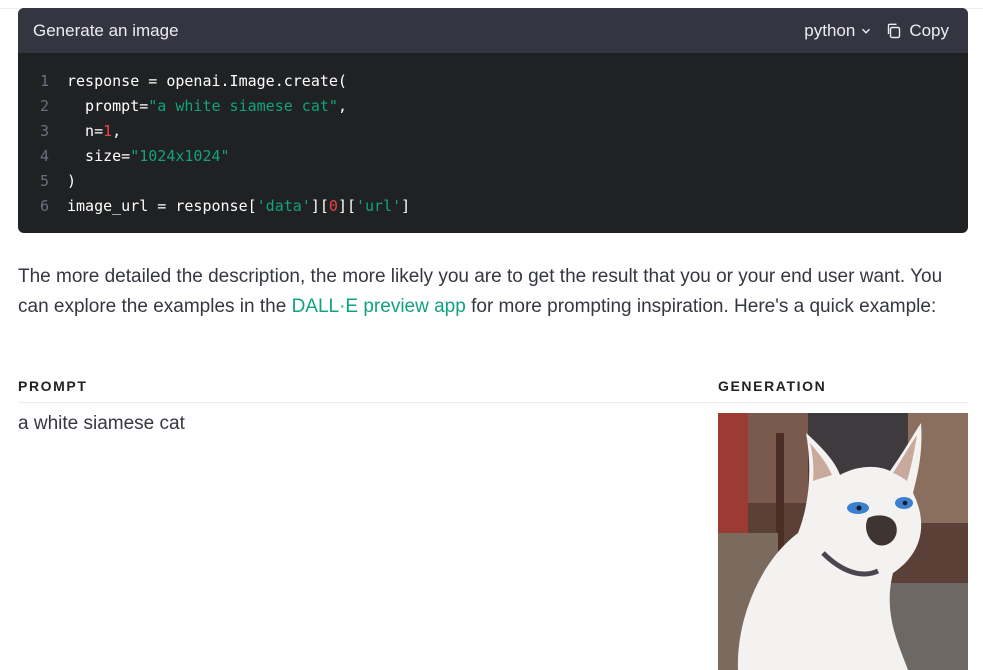  I want to click on code-line: 5), so click(493, 181).